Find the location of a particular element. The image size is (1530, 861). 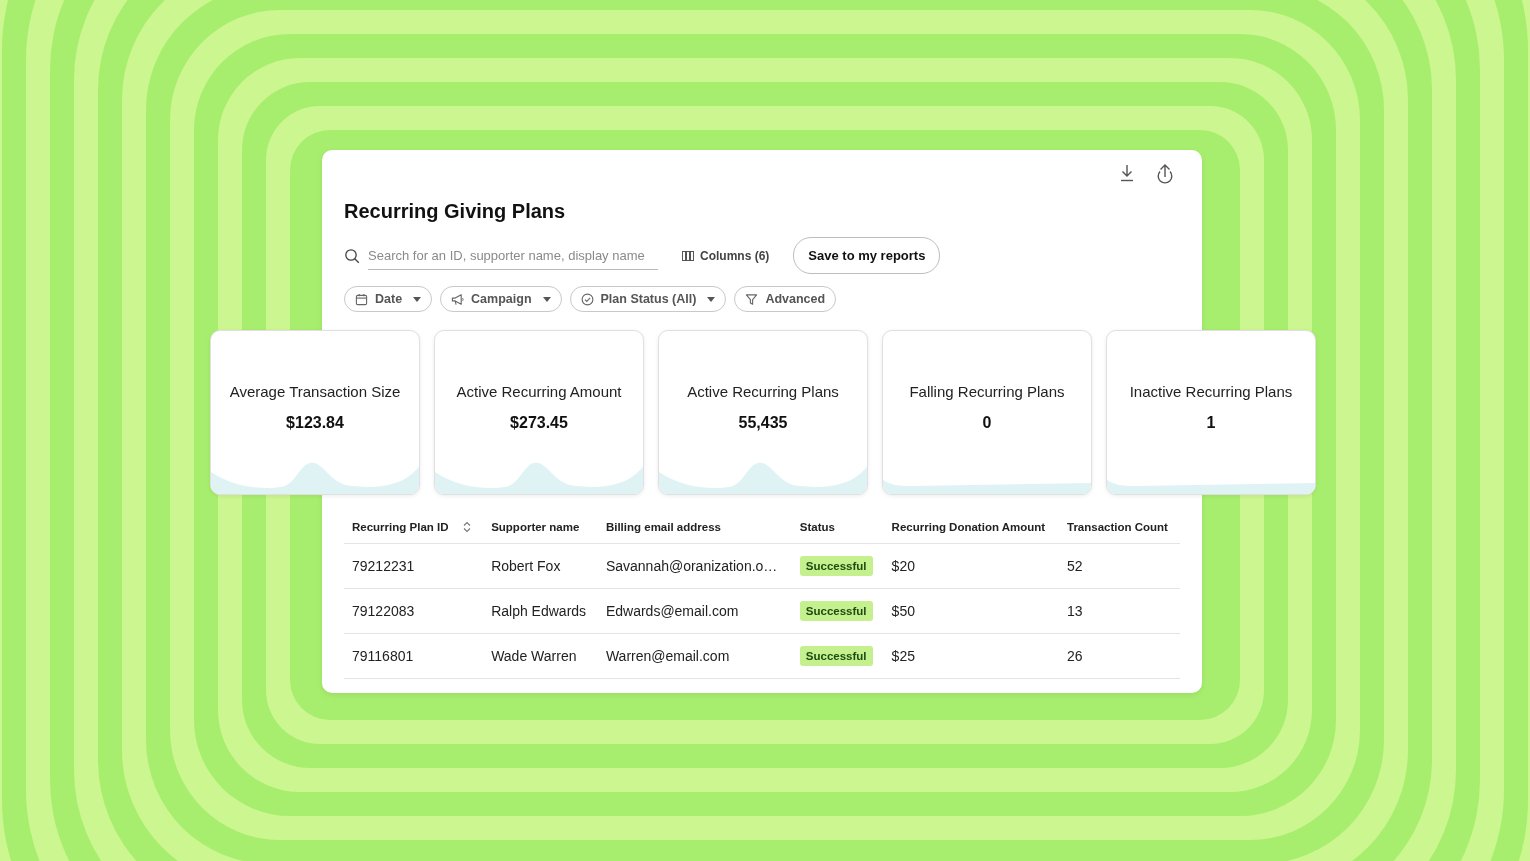

search-icon is located at coordinates (352, 255).